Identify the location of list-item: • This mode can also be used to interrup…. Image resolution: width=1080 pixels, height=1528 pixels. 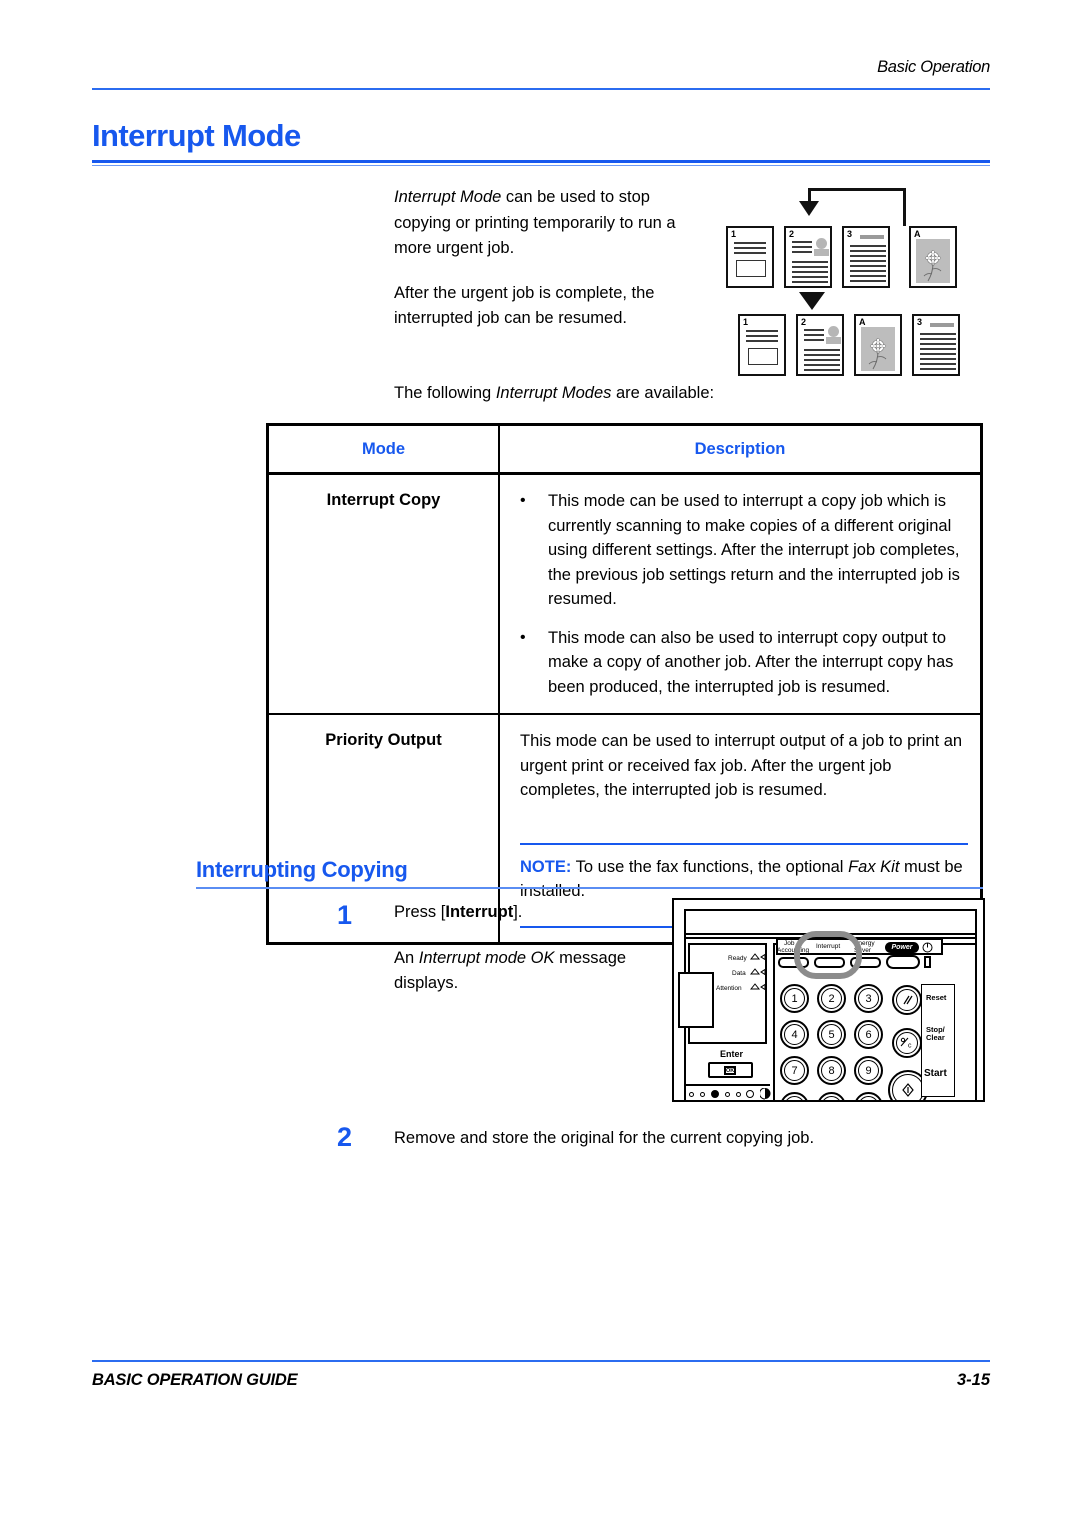
(744, 663).